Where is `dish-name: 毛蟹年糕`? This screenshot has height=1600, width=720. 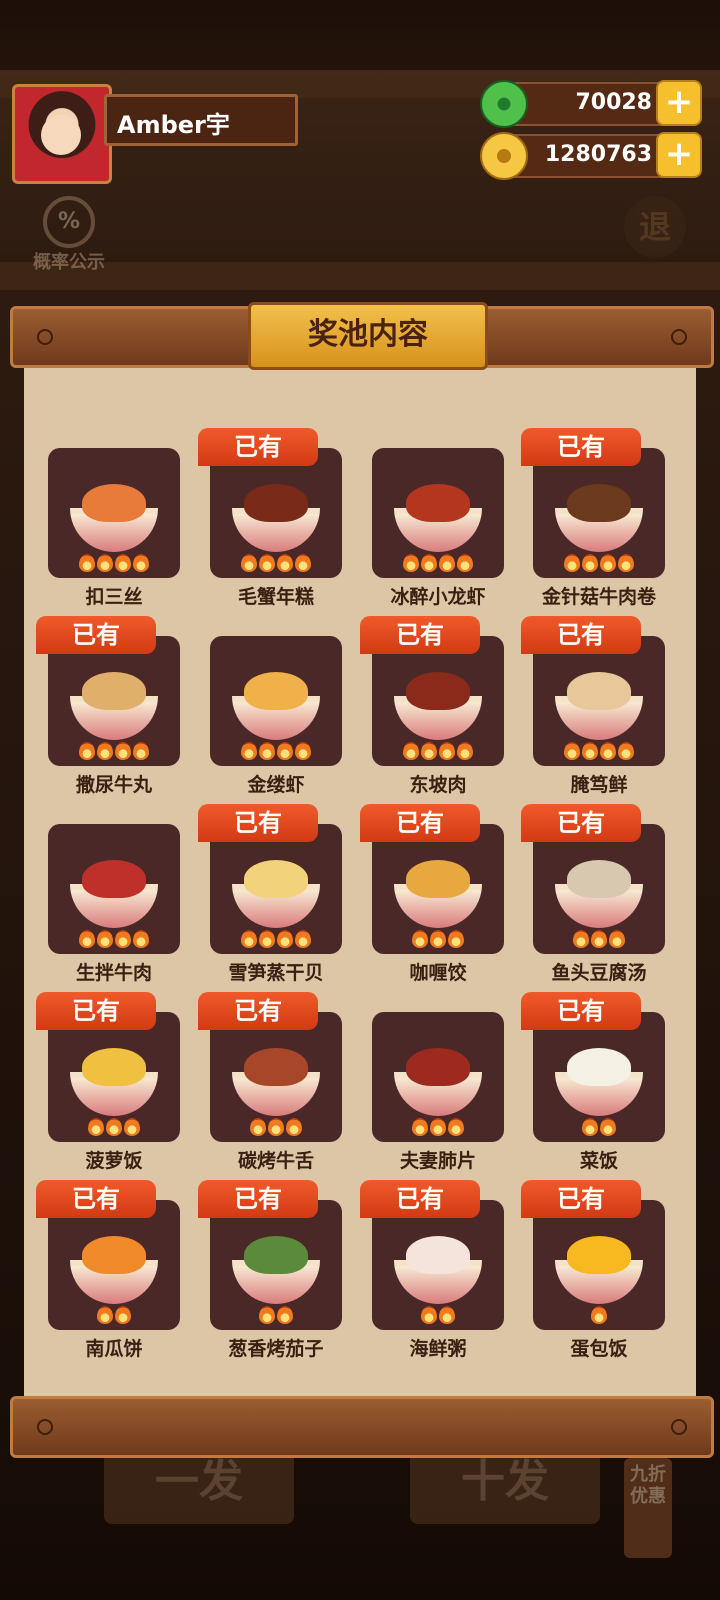 dish-name: 毛蟹年糕 is located at coordinates (275, 597).